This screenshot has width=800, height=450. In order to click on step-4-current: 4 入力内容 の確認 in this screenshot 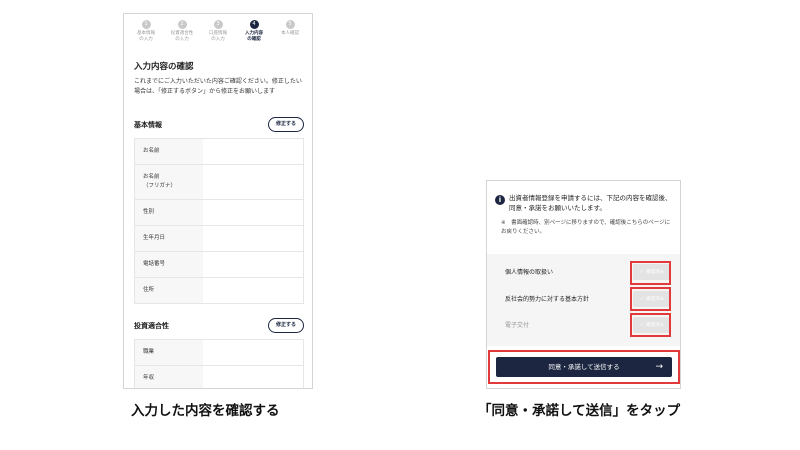, I will do `click(254, 37)`.